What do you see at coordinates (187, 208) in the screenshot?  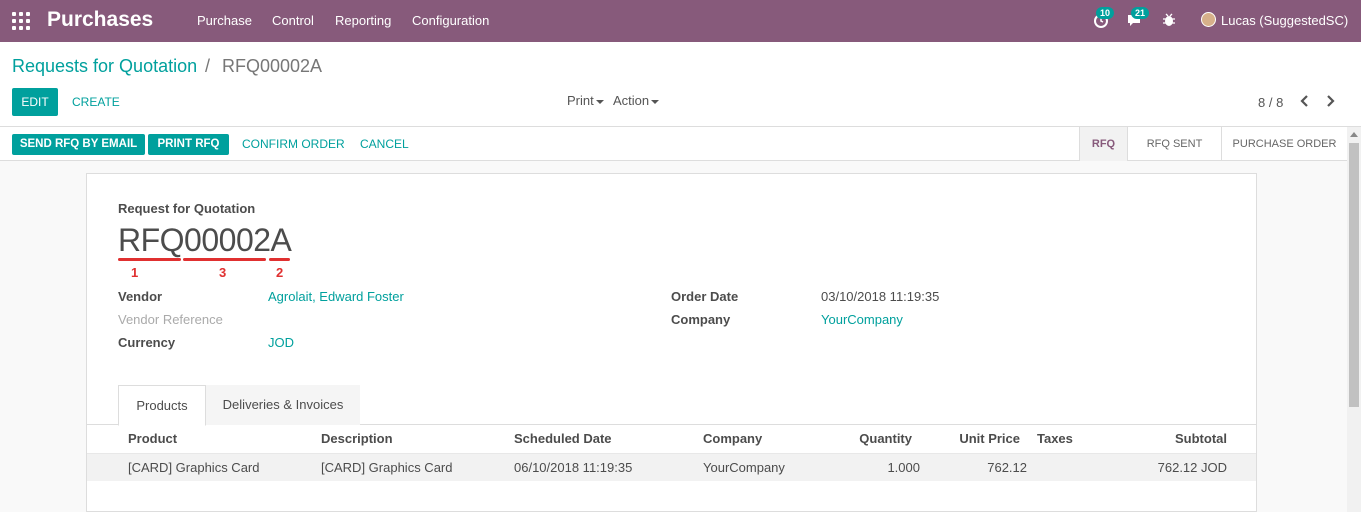 I see `document-type-label: Request for Quotation` at bounding box center [187, 208].